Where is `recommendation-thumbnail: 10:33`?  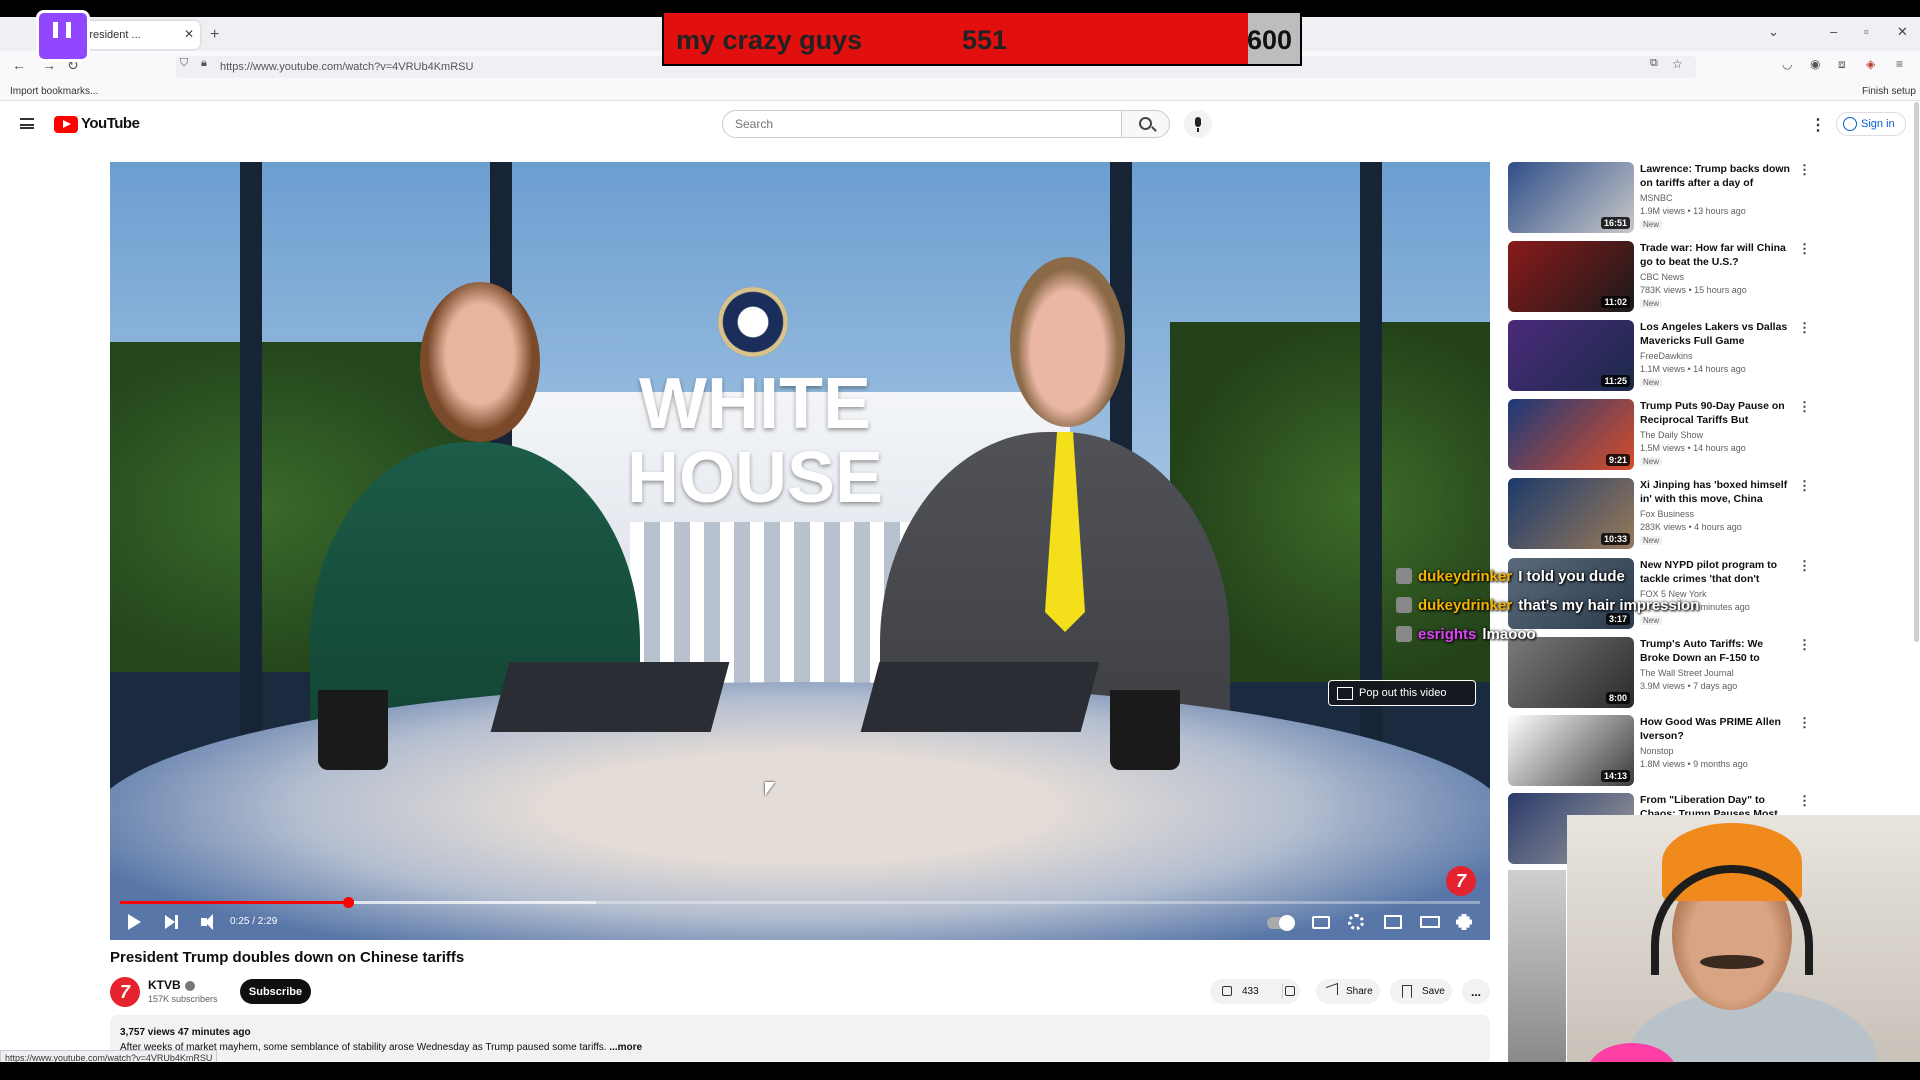
recommendation-thumbnail: 10:33 is located at coordinates (1571, 513).